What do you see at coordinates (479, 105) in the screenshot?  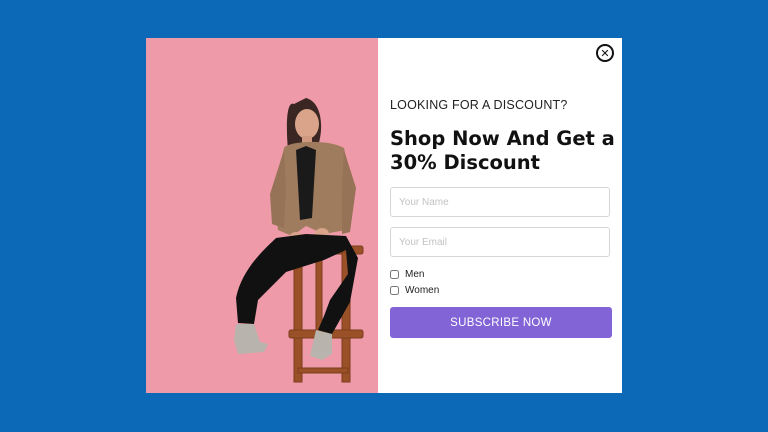 I see `eyebrow-text: LOOKING FOR A DISCOUNT?` at bounding box center [479, 105].